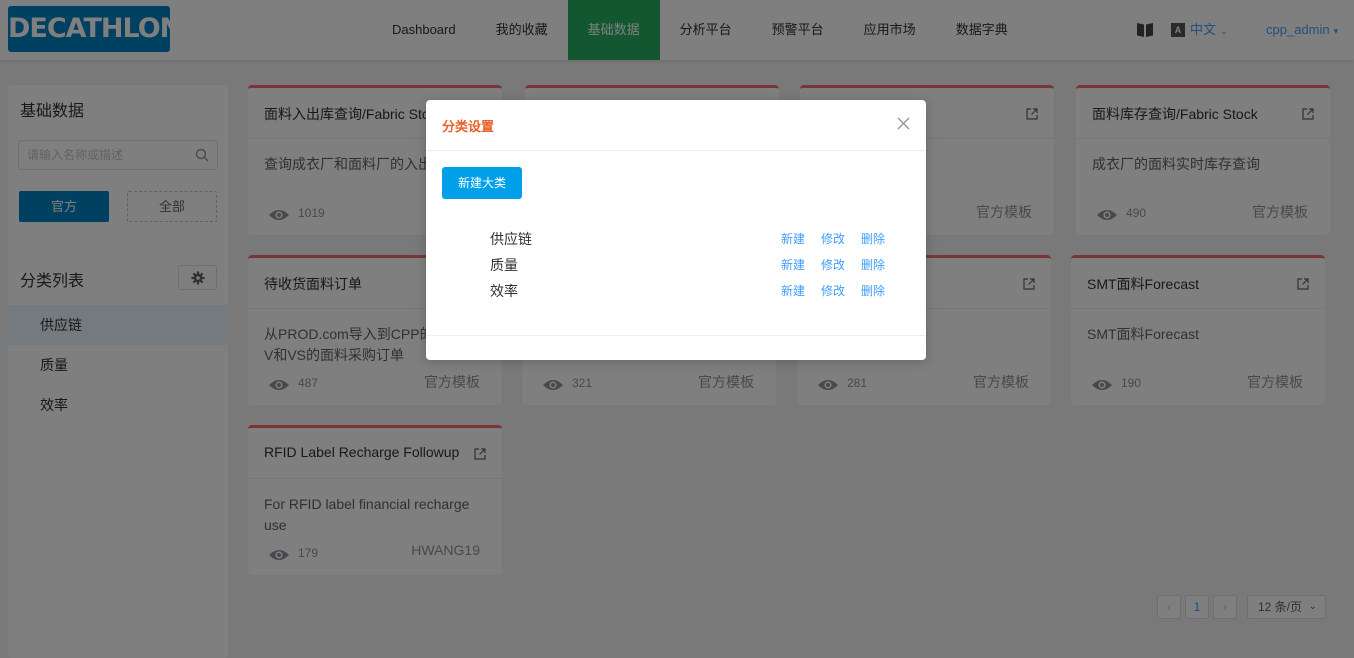 Image resolution: width=1354 pixels, height=658 pixels. Describe the element at coordinates (690, 239) in the screenshot. I see `category-row: 供应链 新建 修改 删除` at that location.